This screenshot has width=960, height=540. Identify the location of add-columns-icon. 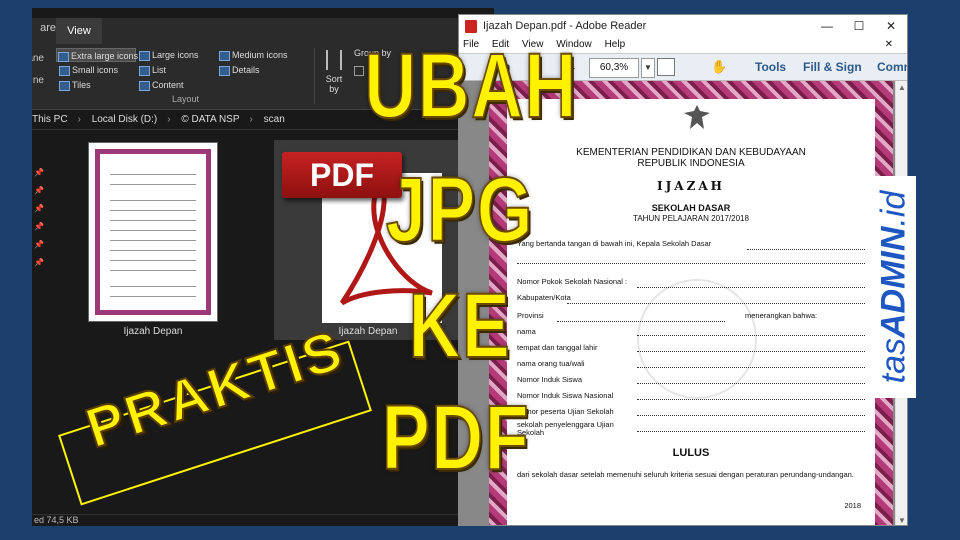
(359, 71).